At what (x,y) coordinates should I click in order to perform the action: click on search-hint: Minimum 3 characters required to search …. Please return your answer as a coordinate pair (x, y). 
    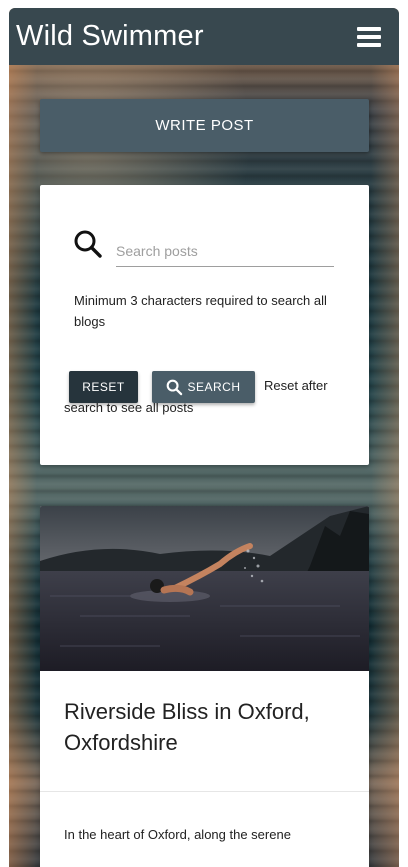
    Looking at the image, I should click on (200, 311).